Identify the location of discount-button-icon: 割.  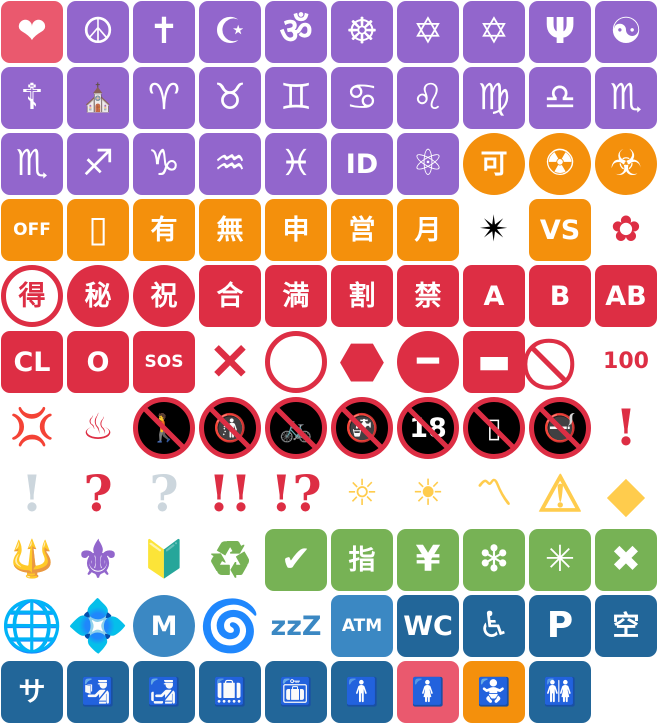
(362, 296).